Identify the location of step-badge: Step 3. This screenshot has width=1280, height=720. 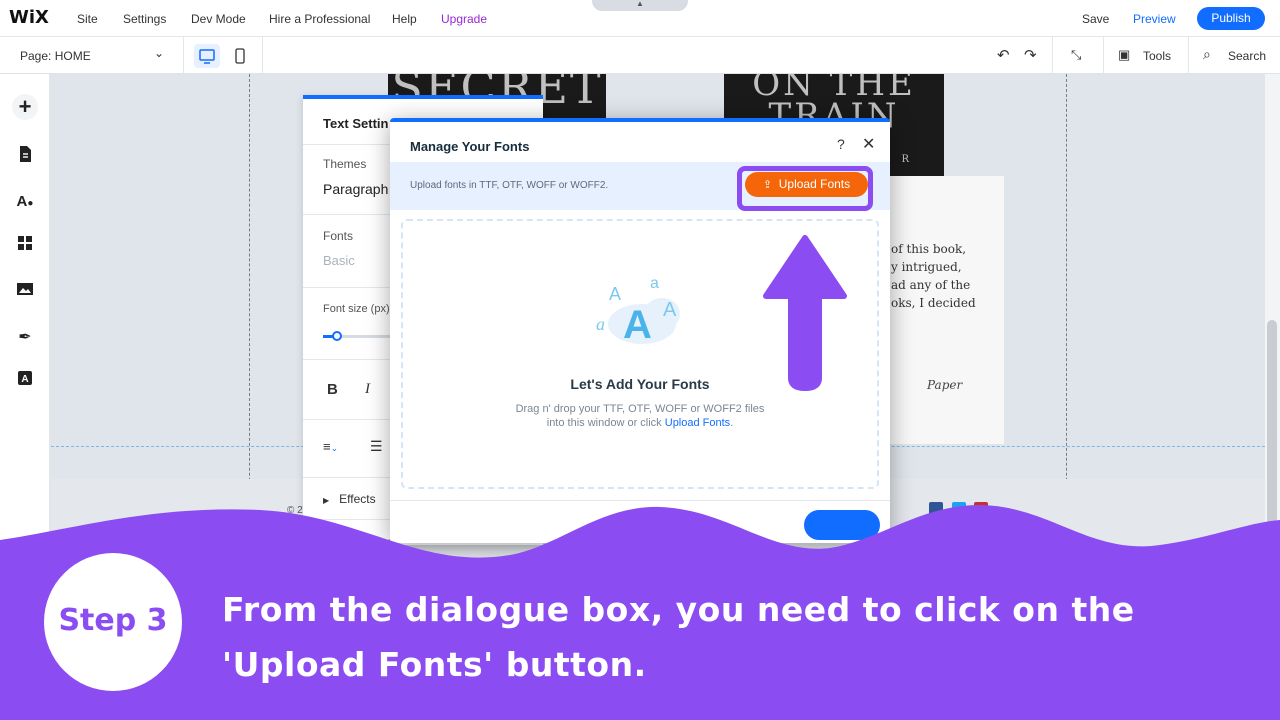
(113, 622).